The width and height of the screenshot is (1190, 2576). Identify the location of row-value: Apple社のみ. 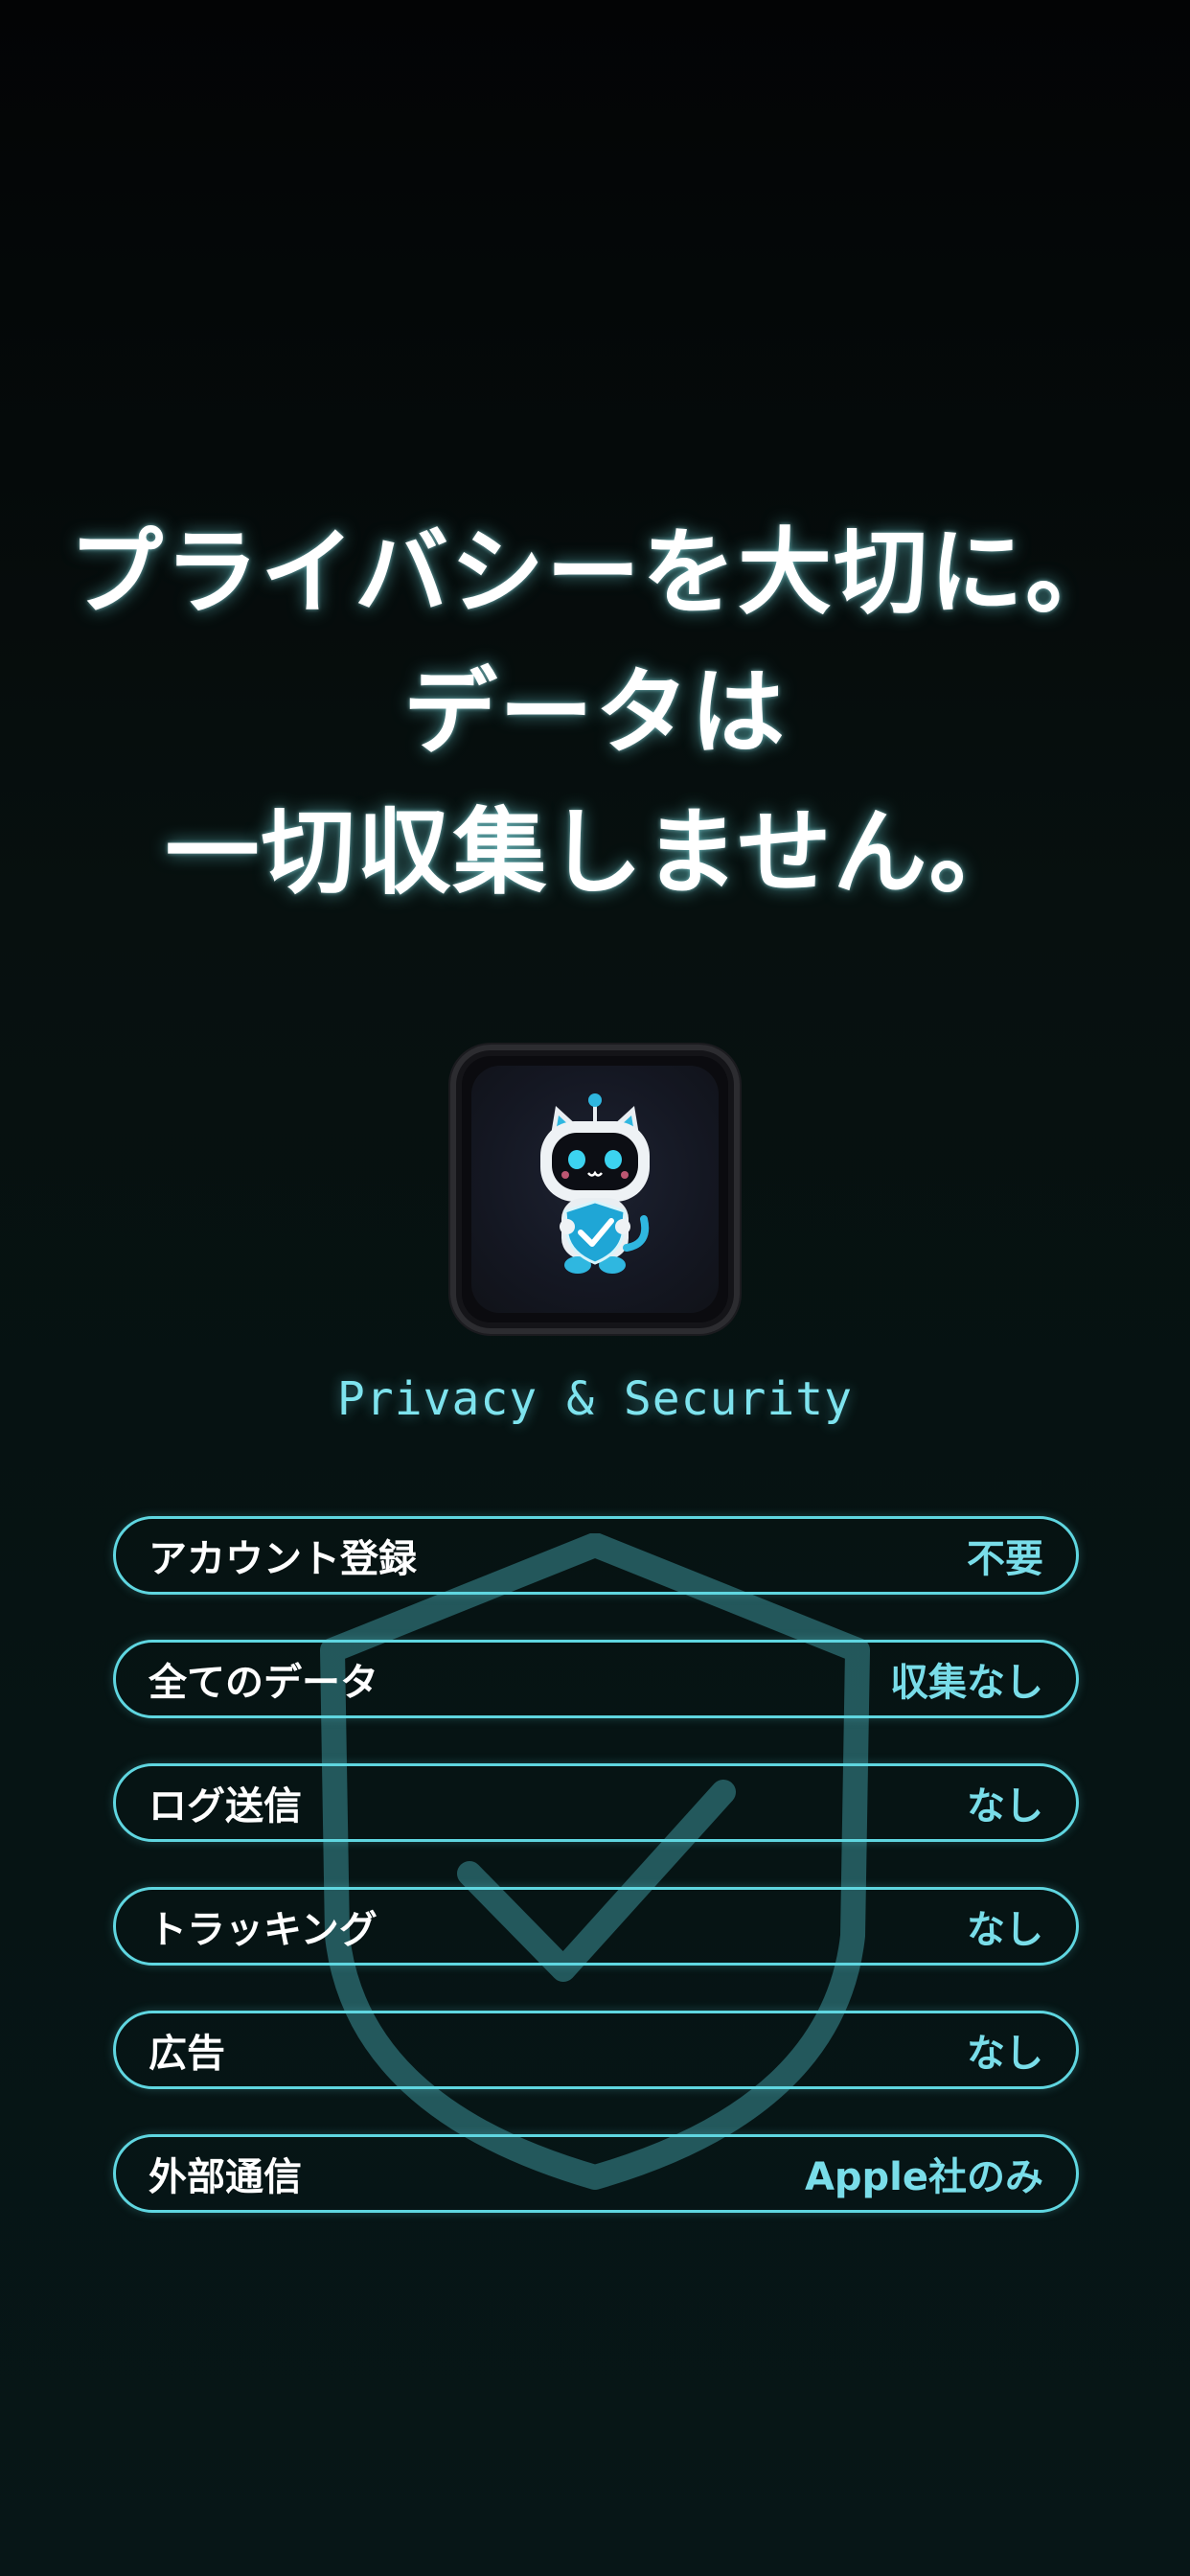
(924, 2177).